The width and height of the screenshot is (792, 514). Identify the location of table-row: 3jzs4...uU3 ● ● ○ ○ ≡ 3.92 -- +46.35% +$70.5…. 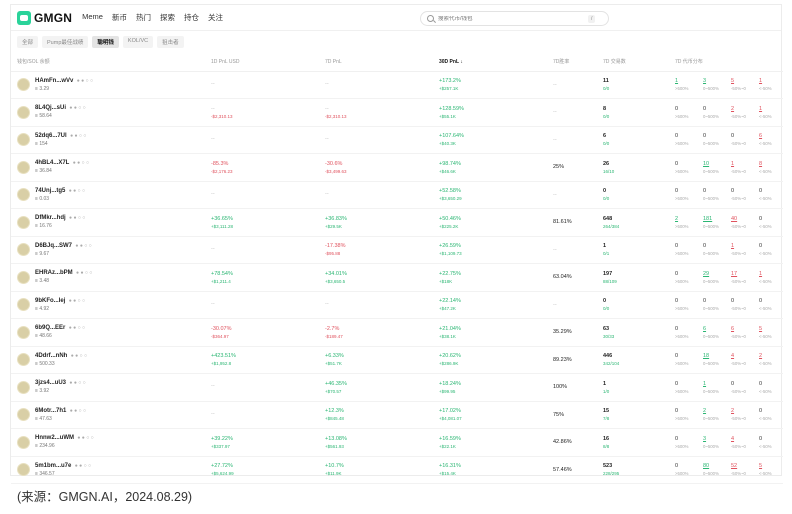
(397, 387).